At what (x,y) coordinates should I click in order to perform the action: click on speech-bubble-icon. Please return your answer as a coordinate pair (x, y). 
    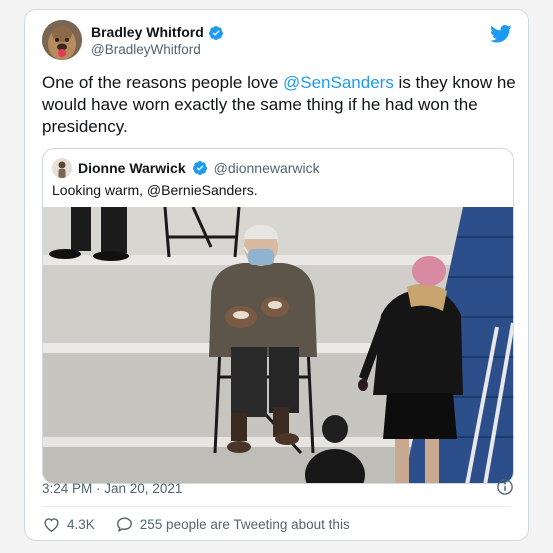
    Looking at the image, I should click on (124, 524).